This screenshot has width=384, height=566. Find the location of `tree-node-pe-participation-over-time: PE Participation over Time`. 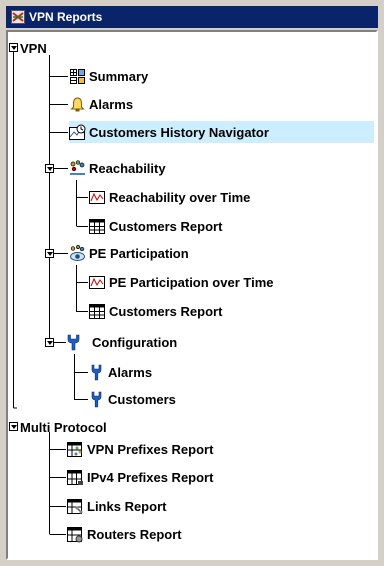

tree-node-pe-participation-over-time: PE Participation over Time is located at coordinates (181, 282).